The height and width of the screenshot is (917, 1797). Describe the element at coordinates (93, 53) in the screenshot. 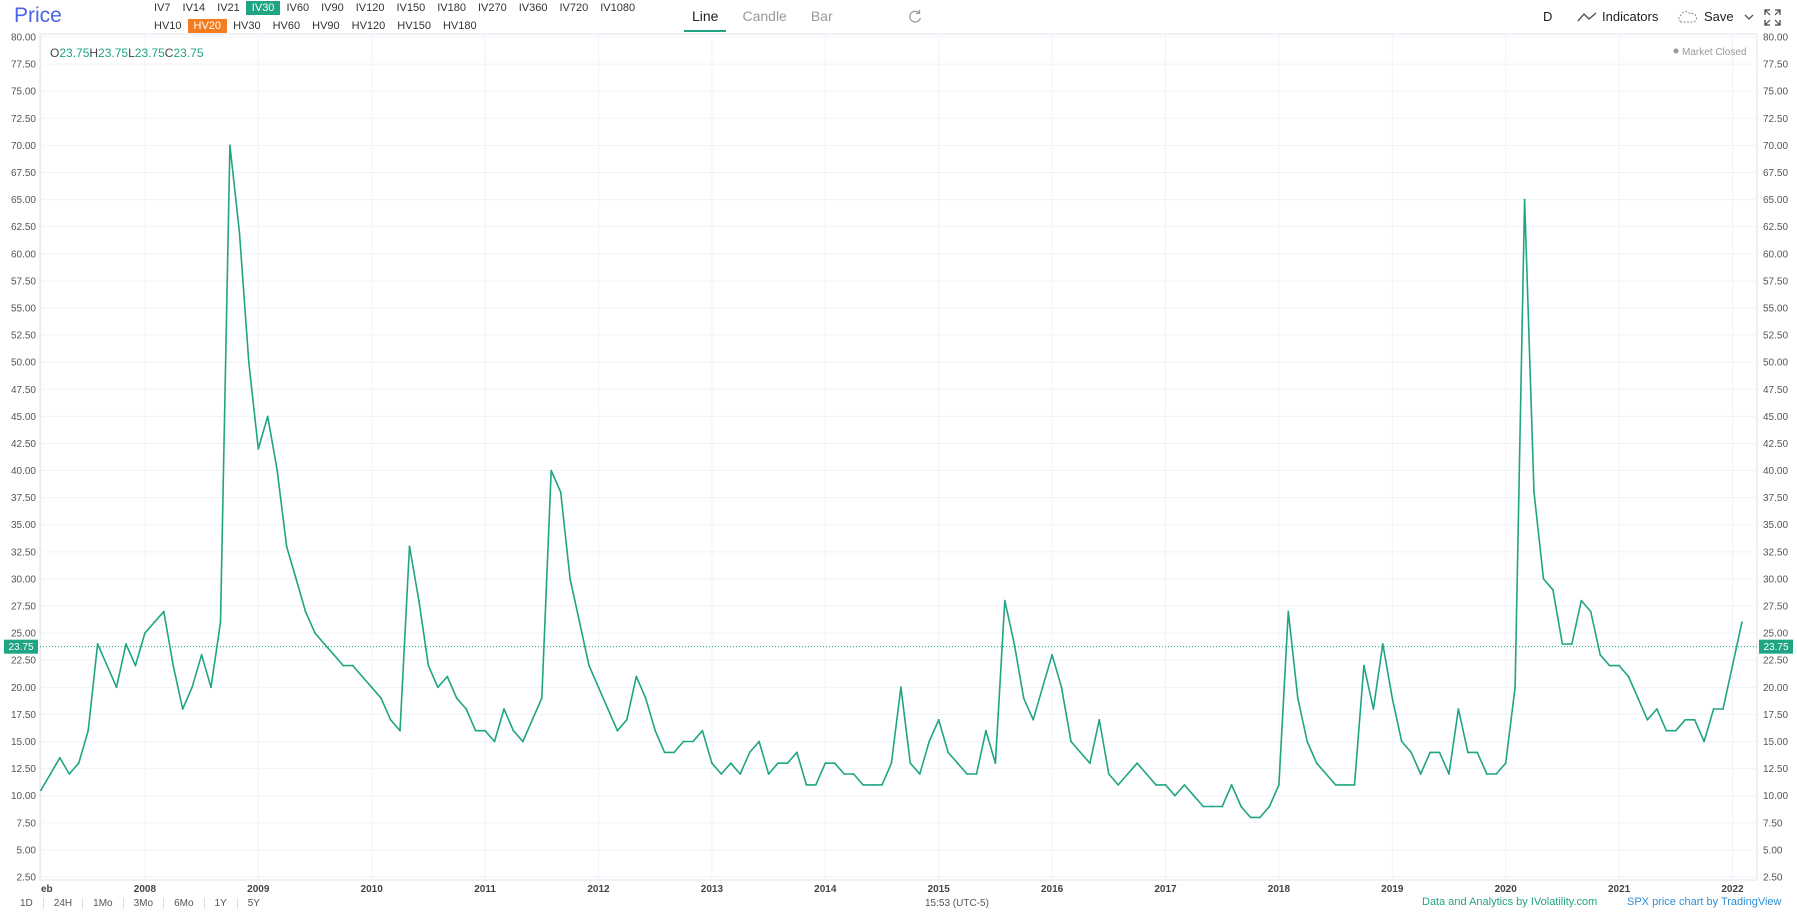

I see `legend-h-label: H` at that location.